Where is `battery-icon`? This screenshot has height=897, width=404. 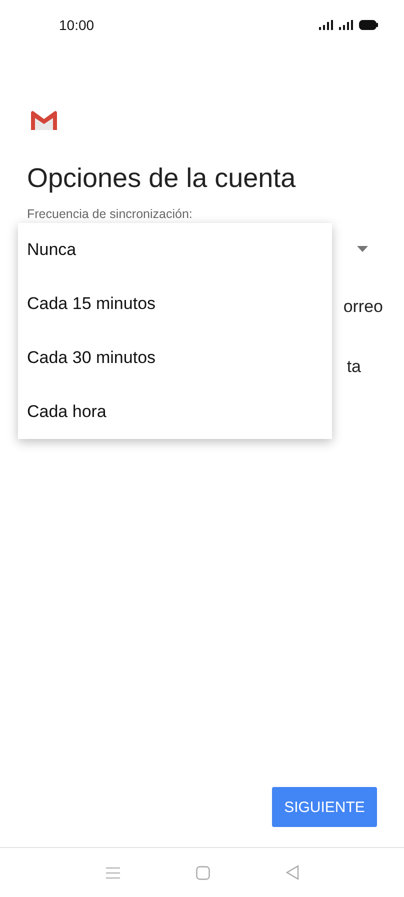
battery-icon is located at coordinates (368, 25).